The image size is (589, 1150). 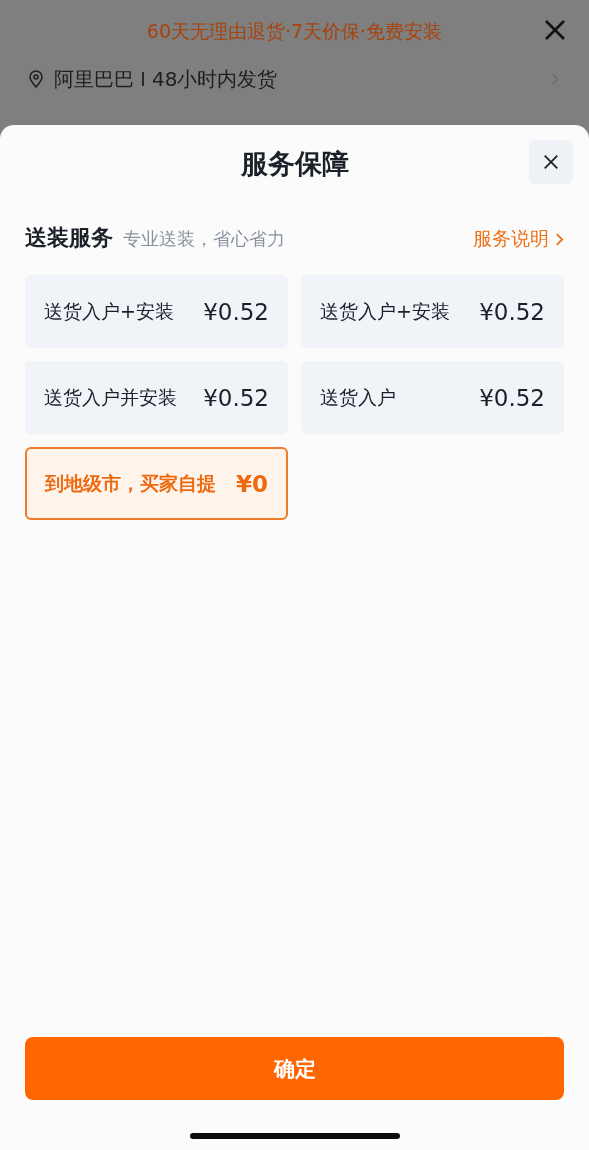 What do you see at coordinates (559, 239) in the screenshot?
I see `chevron-right-icon` at bounding box center [559, 239].